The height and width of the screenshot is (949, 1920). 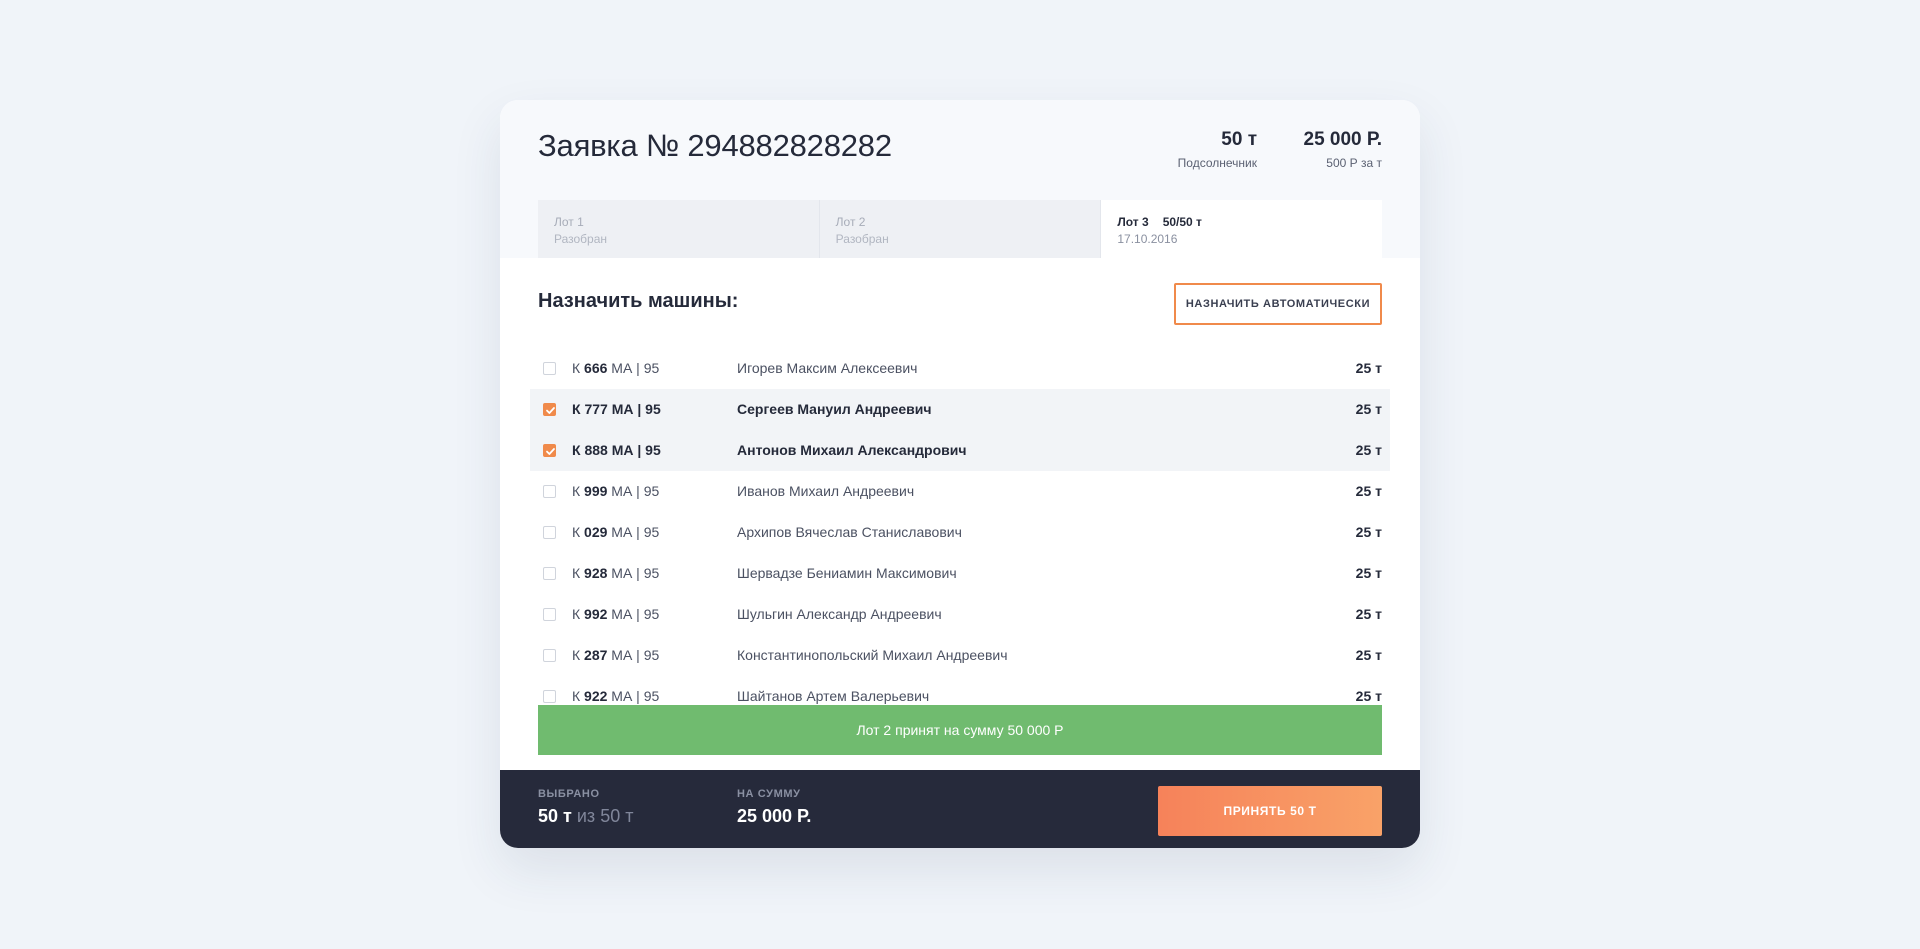 What do you see at coordinates (833, 696) in the screenshot?
I see `driver-name: Шайтанов Артем Валерьевич` at bounding box center [833, 696].